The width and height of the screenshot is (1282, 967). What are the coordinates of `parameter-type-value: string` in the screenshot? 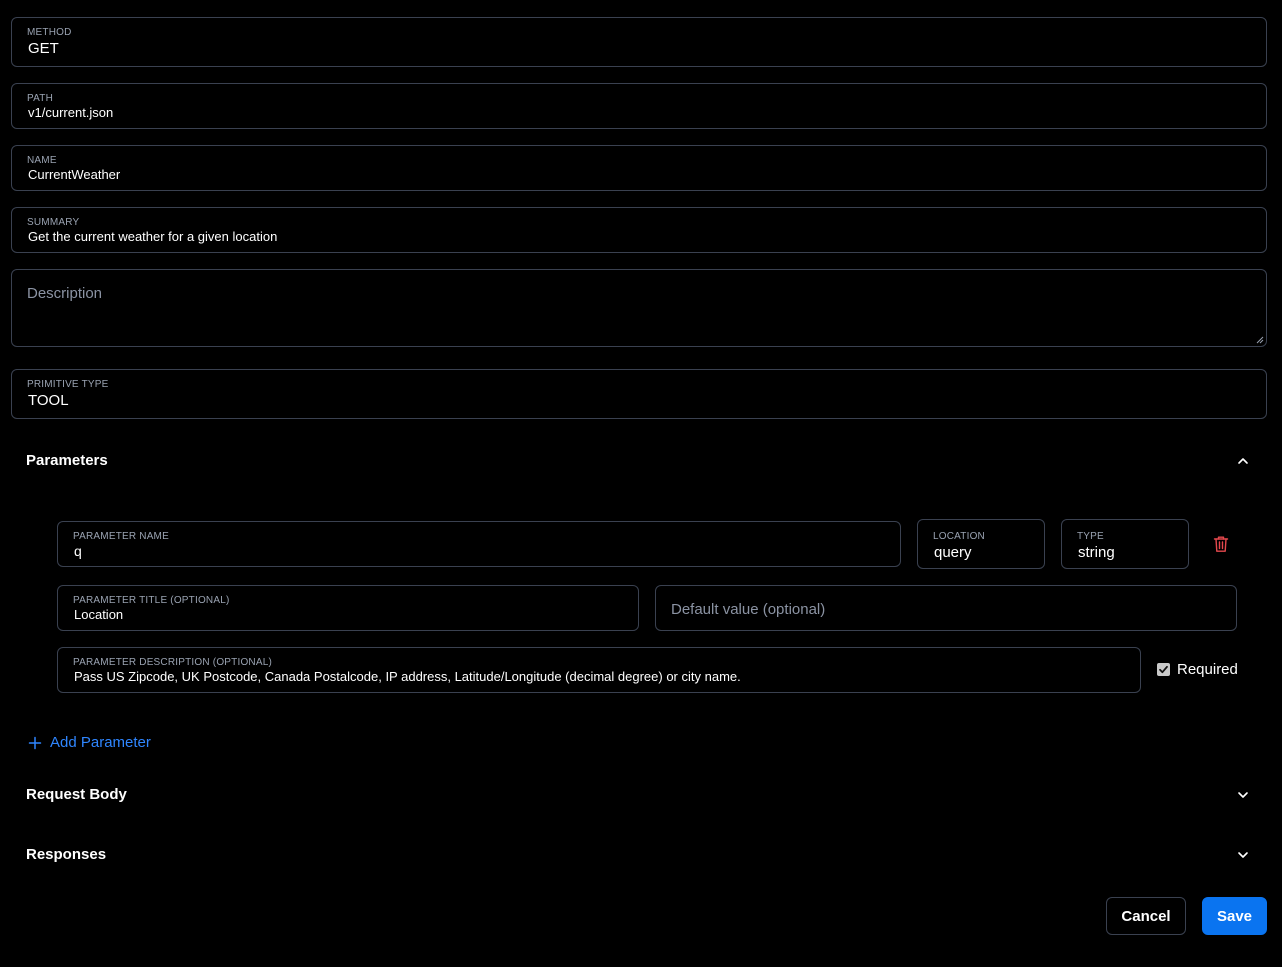 It's located at (1096, 552).